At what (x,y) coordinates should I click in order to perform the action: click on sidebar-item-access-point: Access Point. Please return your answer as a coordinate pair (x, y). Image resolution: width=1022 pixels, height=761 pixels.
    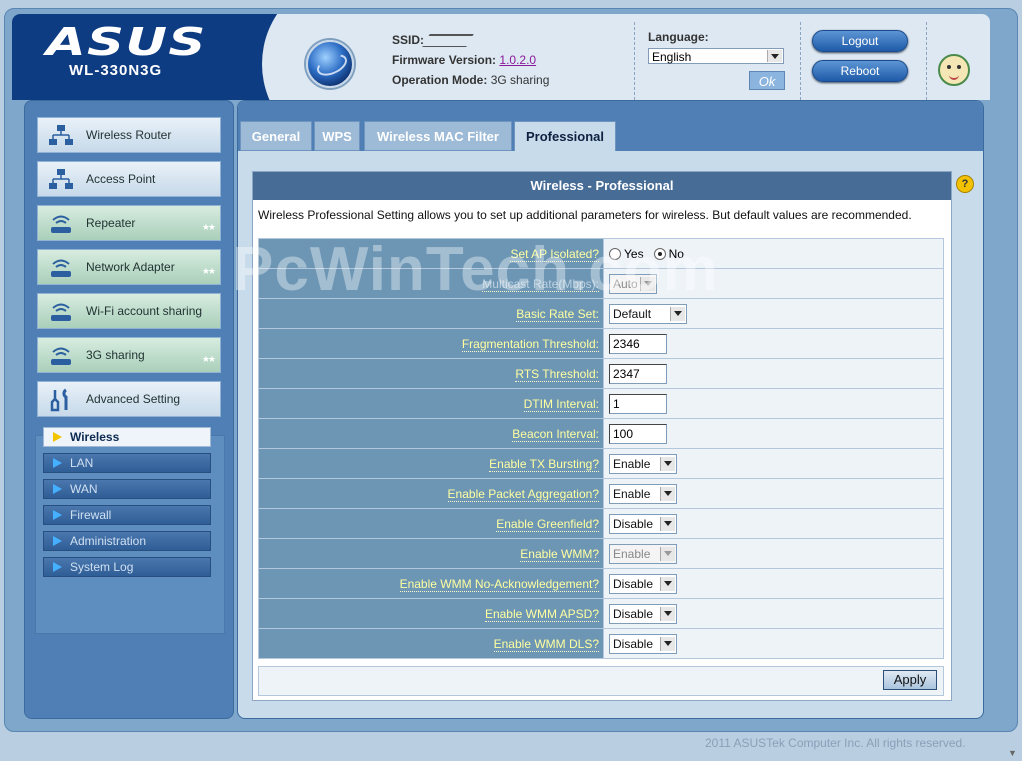
    Looking at the image, I should click on (129, 179).